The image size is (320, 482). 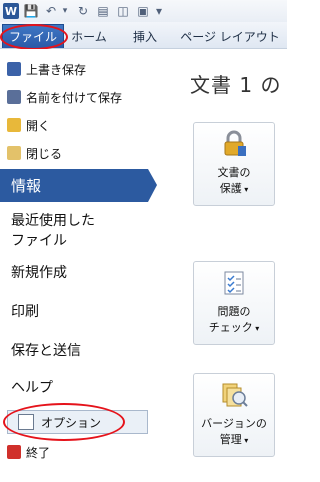 What do you see at coordinates (234, 439) in the screenshot?
I see `version-label-line2: 管理 ▾` at bounding box center [234, 439].